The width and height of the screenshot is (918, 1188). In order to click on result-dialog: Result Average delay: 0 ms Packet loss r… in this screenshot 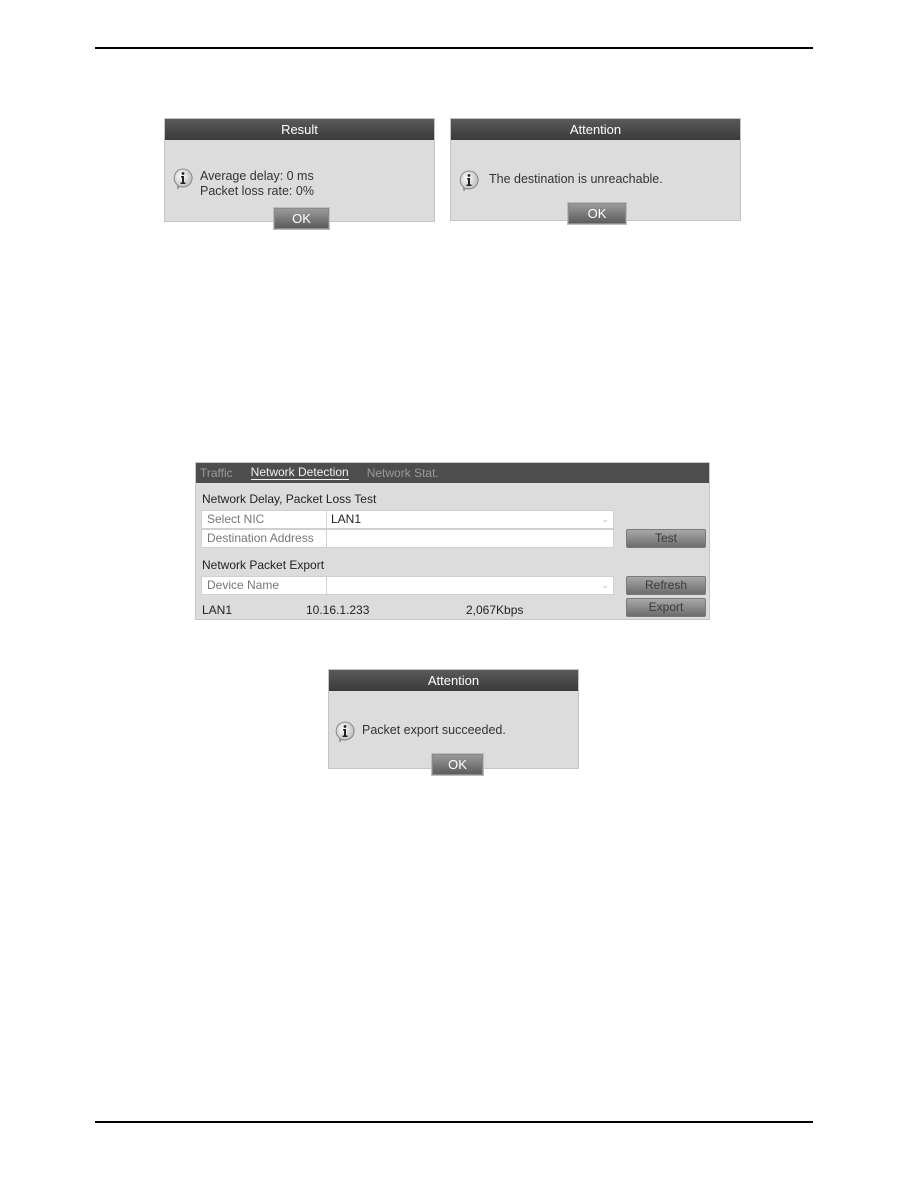, I will do `click(299, 174)`.